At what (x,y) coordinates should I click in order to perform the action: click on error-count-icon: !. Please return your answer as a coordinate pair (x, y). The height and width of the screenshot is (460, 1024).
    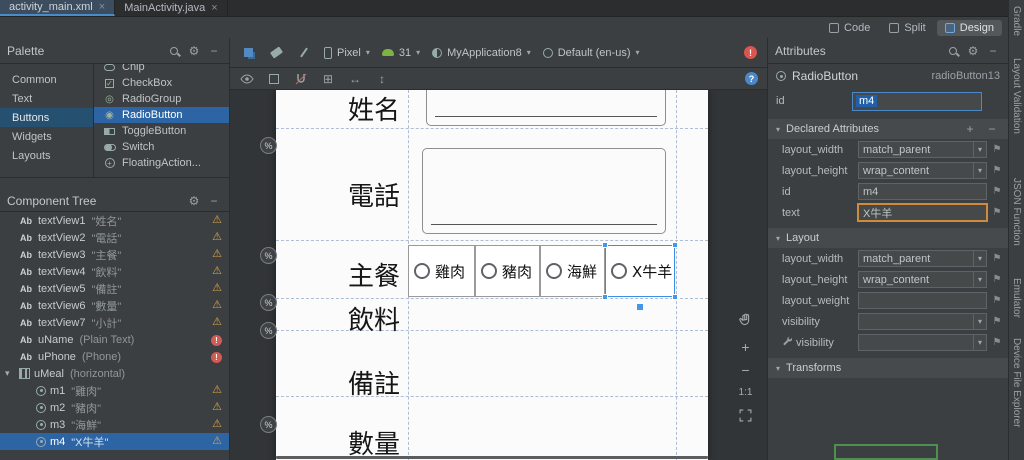
    Looking at the image, I should click on (750, 52).